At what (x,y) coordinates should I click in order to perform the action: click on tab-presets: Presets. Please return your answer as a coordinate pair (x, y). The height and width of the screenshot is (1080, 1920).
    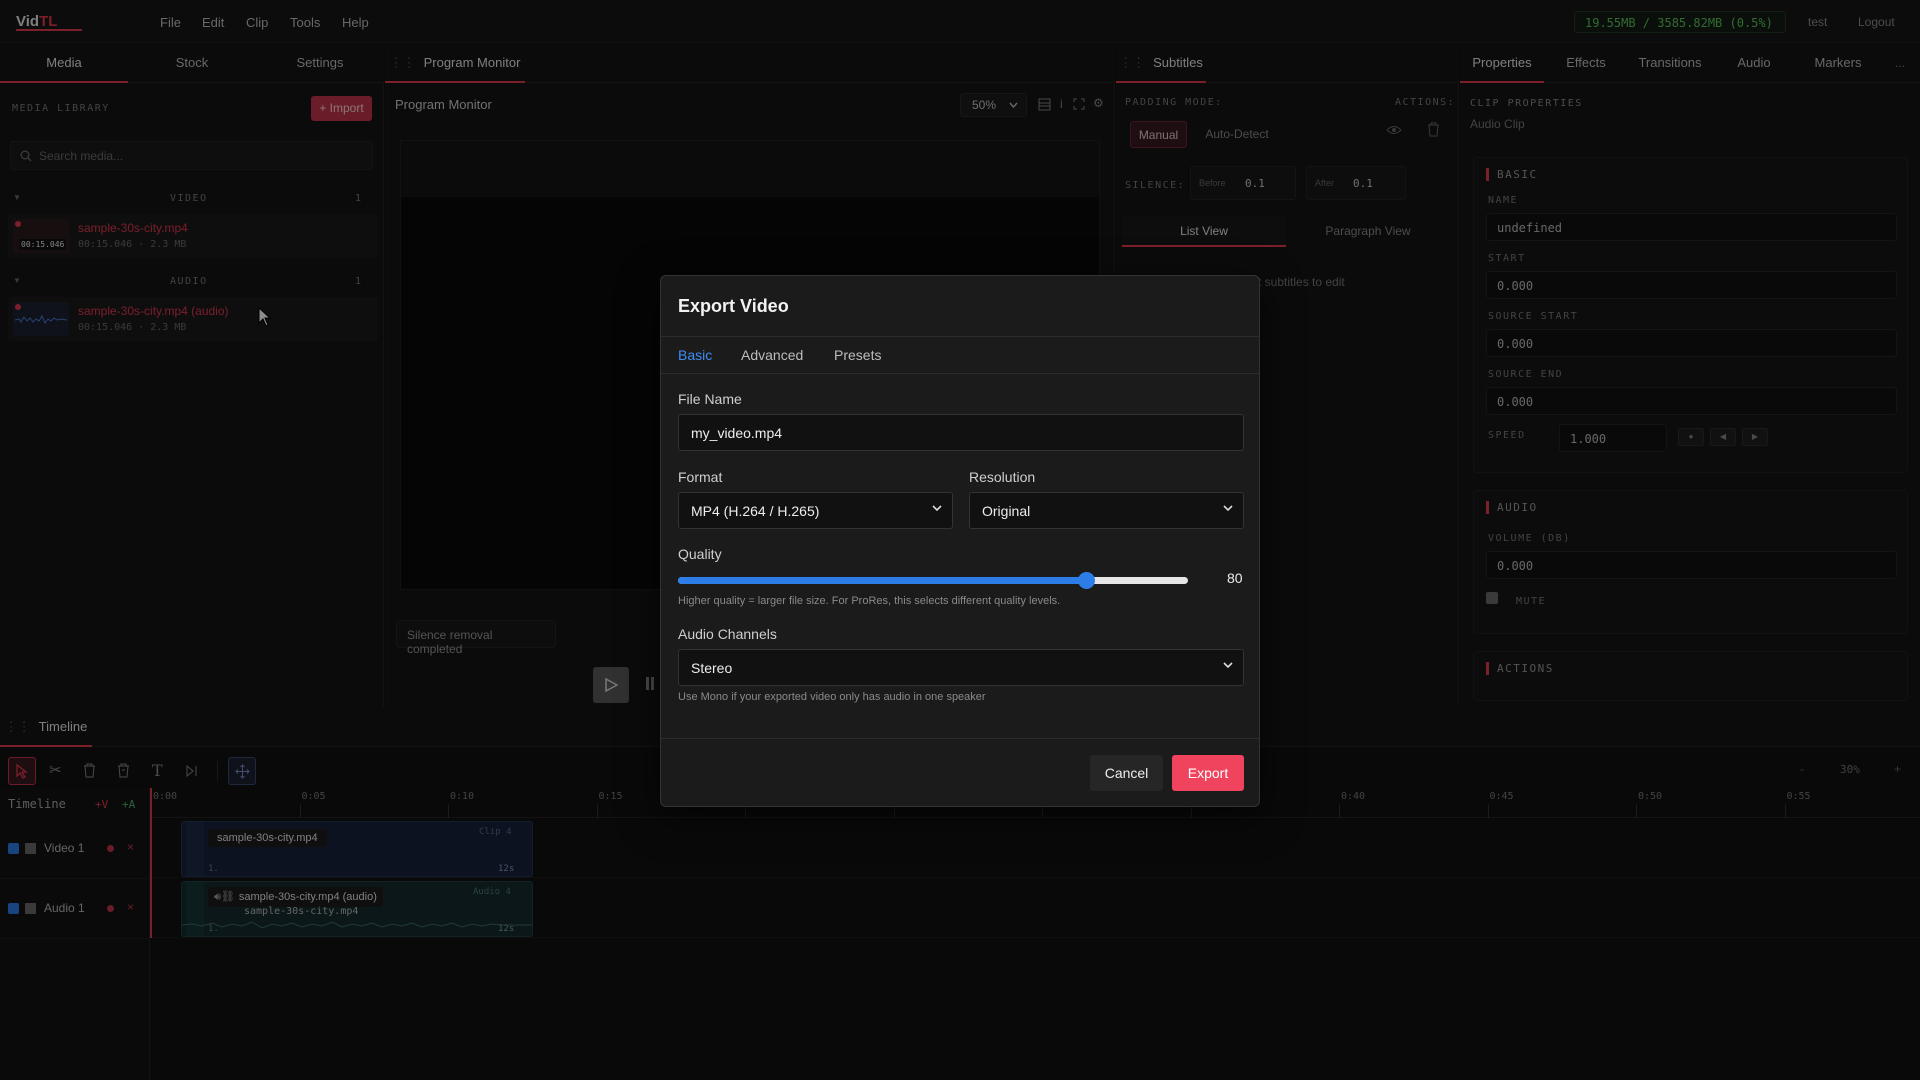
    Looking at the image, I should click on (857, 355).